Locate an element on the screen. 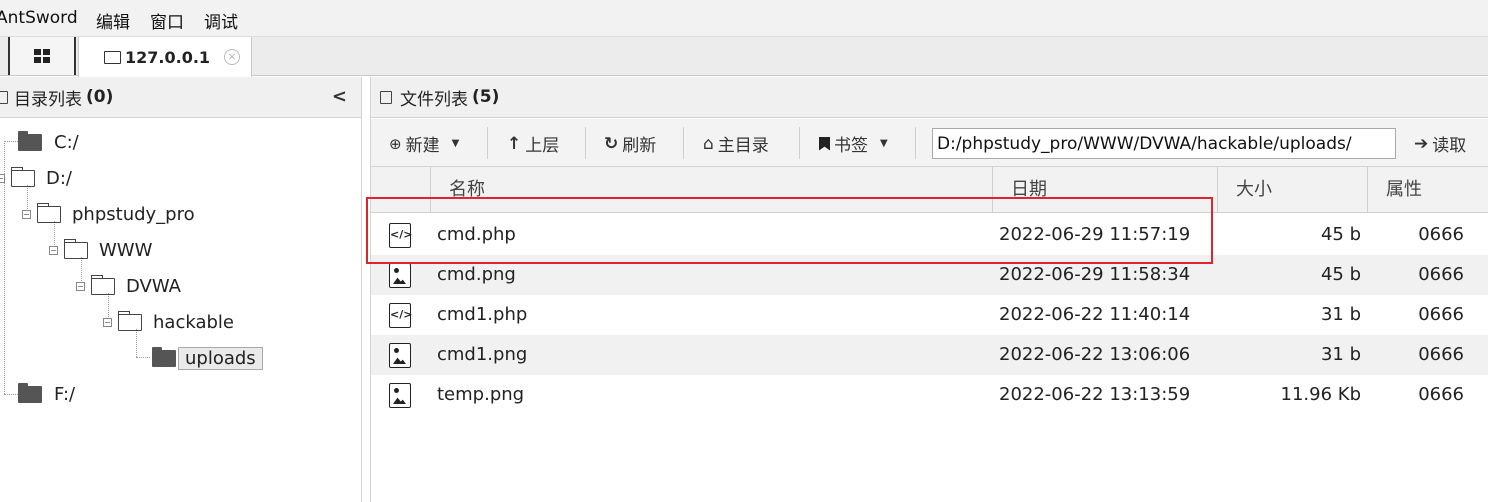 The height and width of the screenshot is (502, 1488). table-row: cmd1.png 2022-06-22 13:06:06 31 b 0666 is located at coordinates (929, 355).